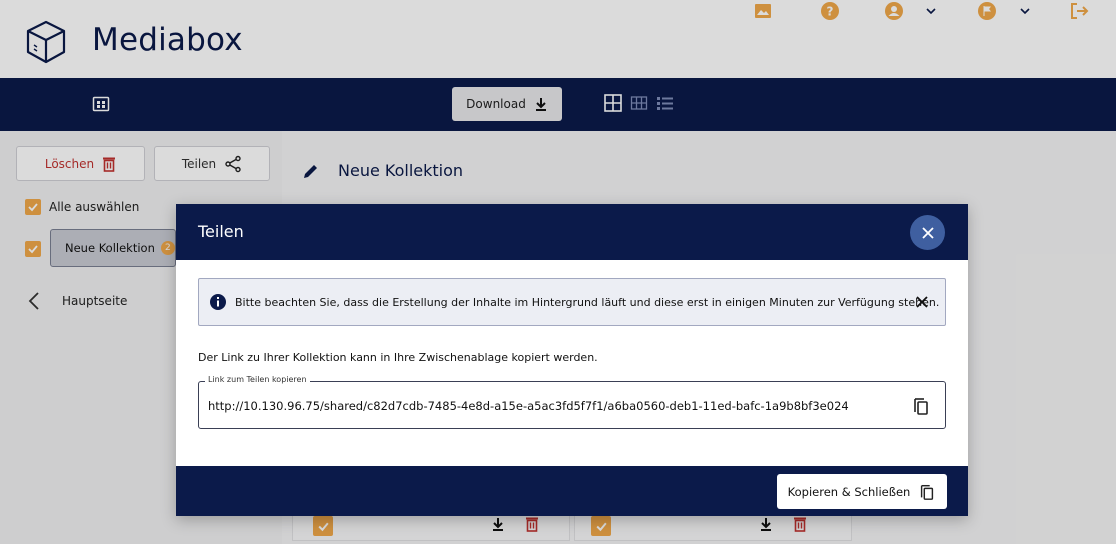 The height and width of the screenshot is (544, 1116). Describe the element at coordinates (257, 379) in the screenshot. I see `share-link-label: Link zum Teilen kopieren` at that location.